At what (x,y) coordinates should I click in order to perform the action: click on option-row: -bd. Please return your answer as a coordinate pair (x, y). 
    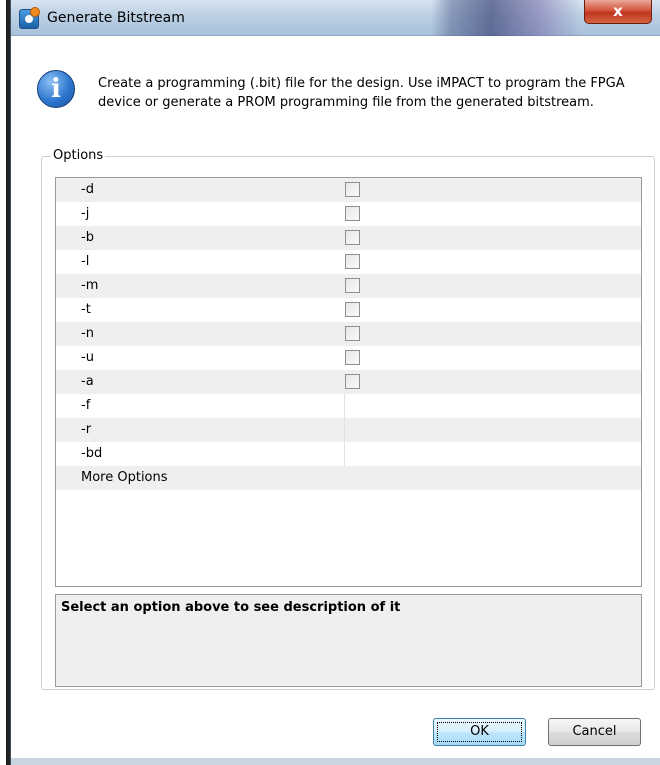
    Looking at the image, I should click on (348, 454).